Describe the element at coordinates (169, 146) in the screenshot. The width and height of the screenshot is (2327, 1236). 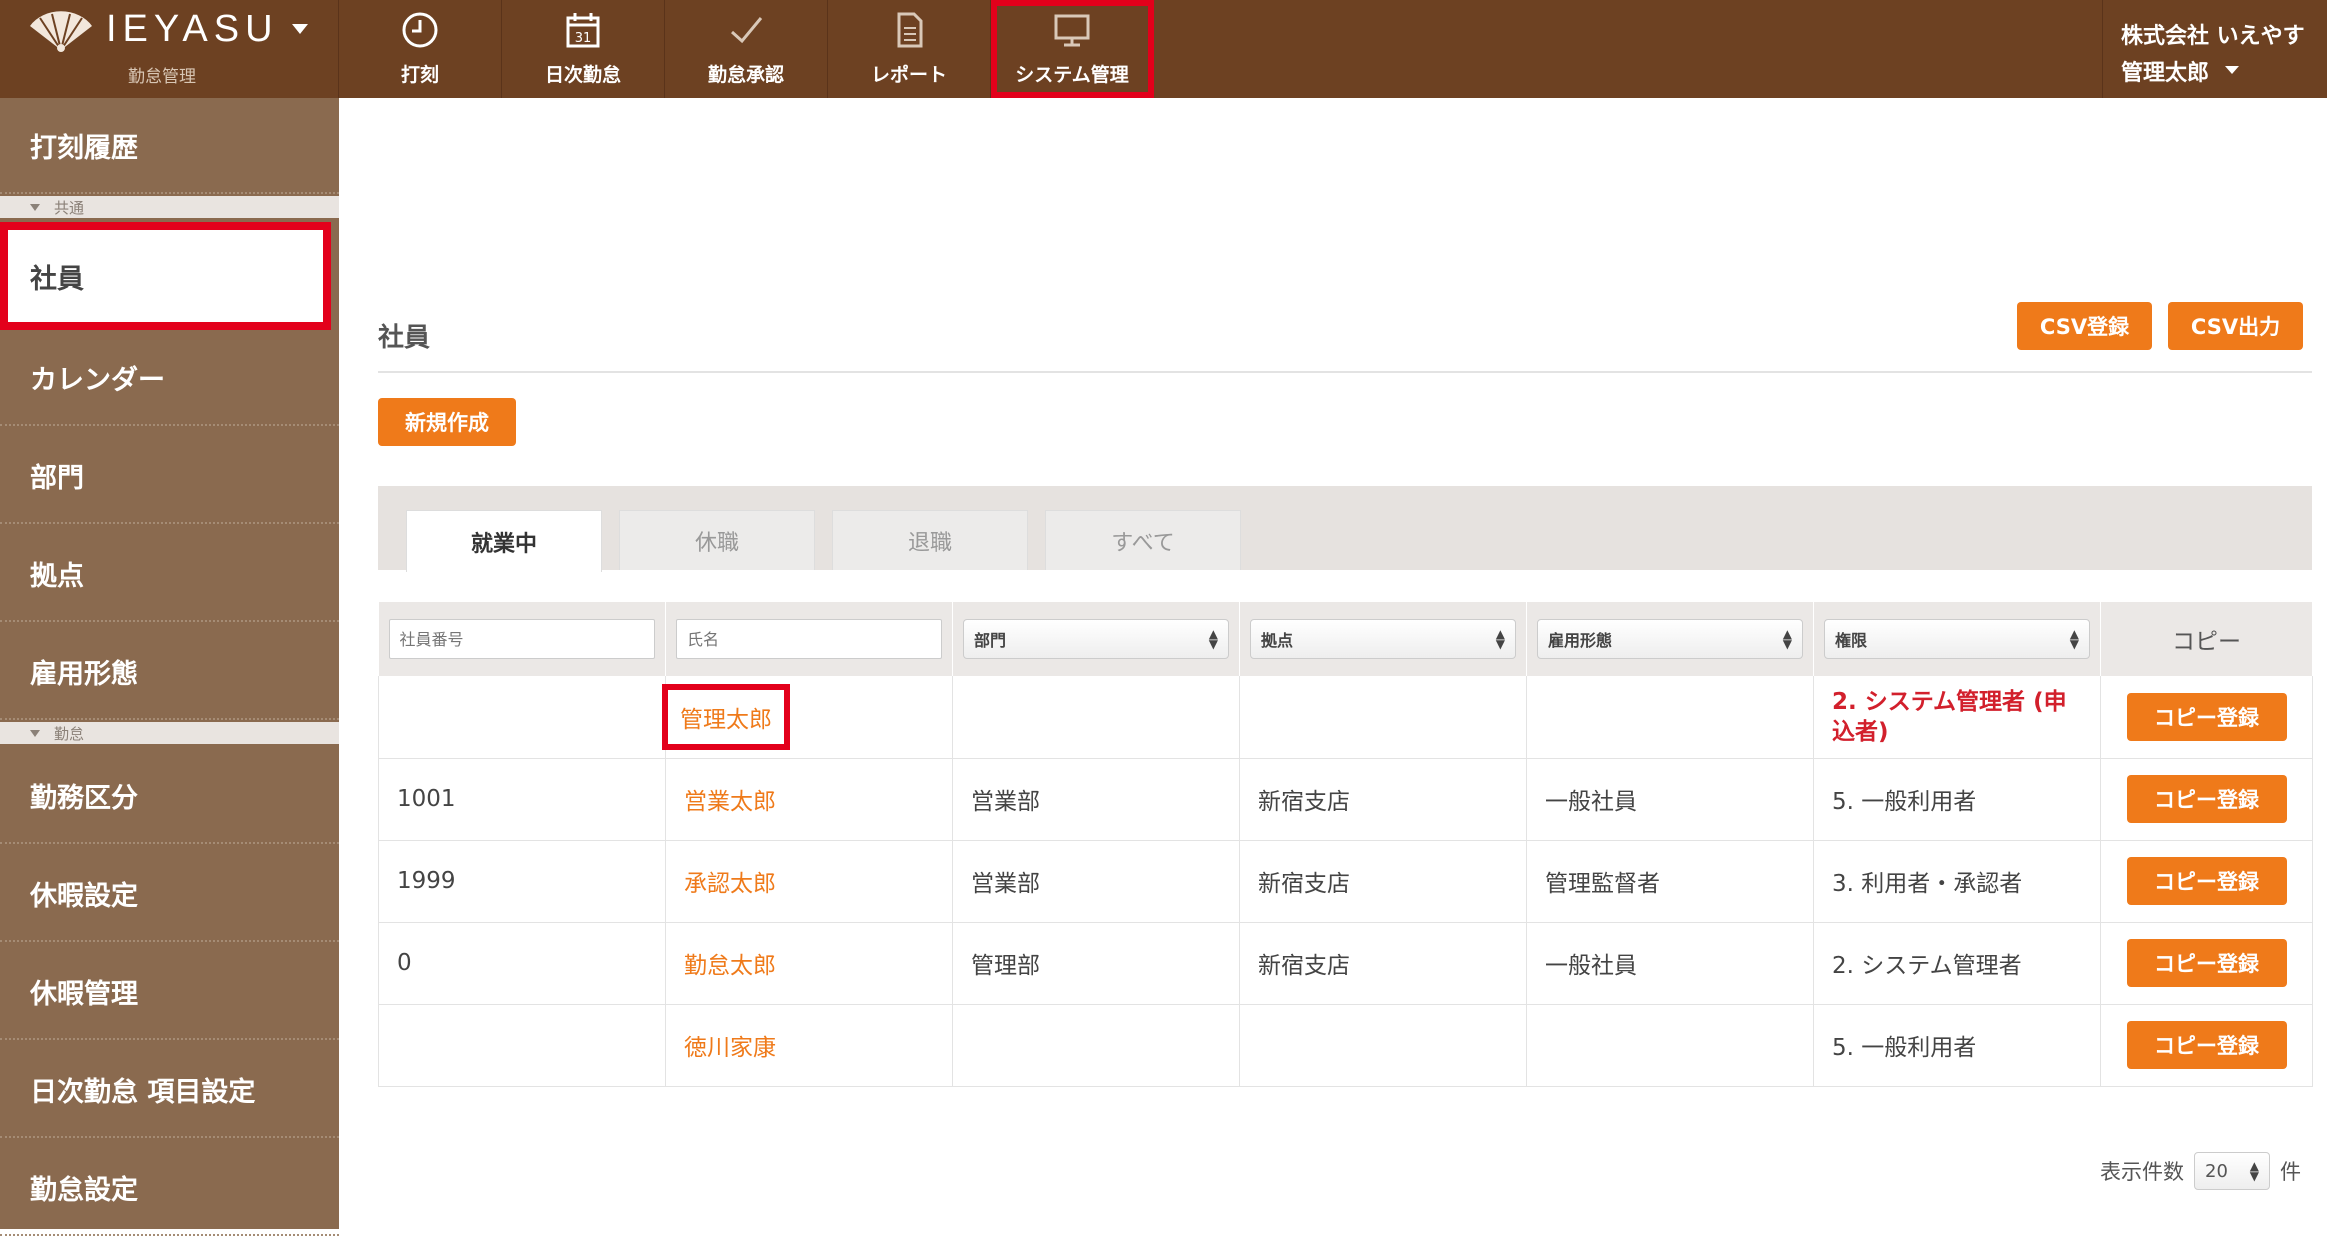
I see `sidebar-item-punch-history: 打刻履歴` at that location.